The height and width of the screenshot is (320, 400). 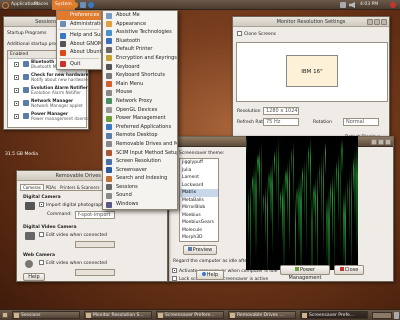 I want to click on preferences-menu-item: Mouse, so click(x=140, y=92).